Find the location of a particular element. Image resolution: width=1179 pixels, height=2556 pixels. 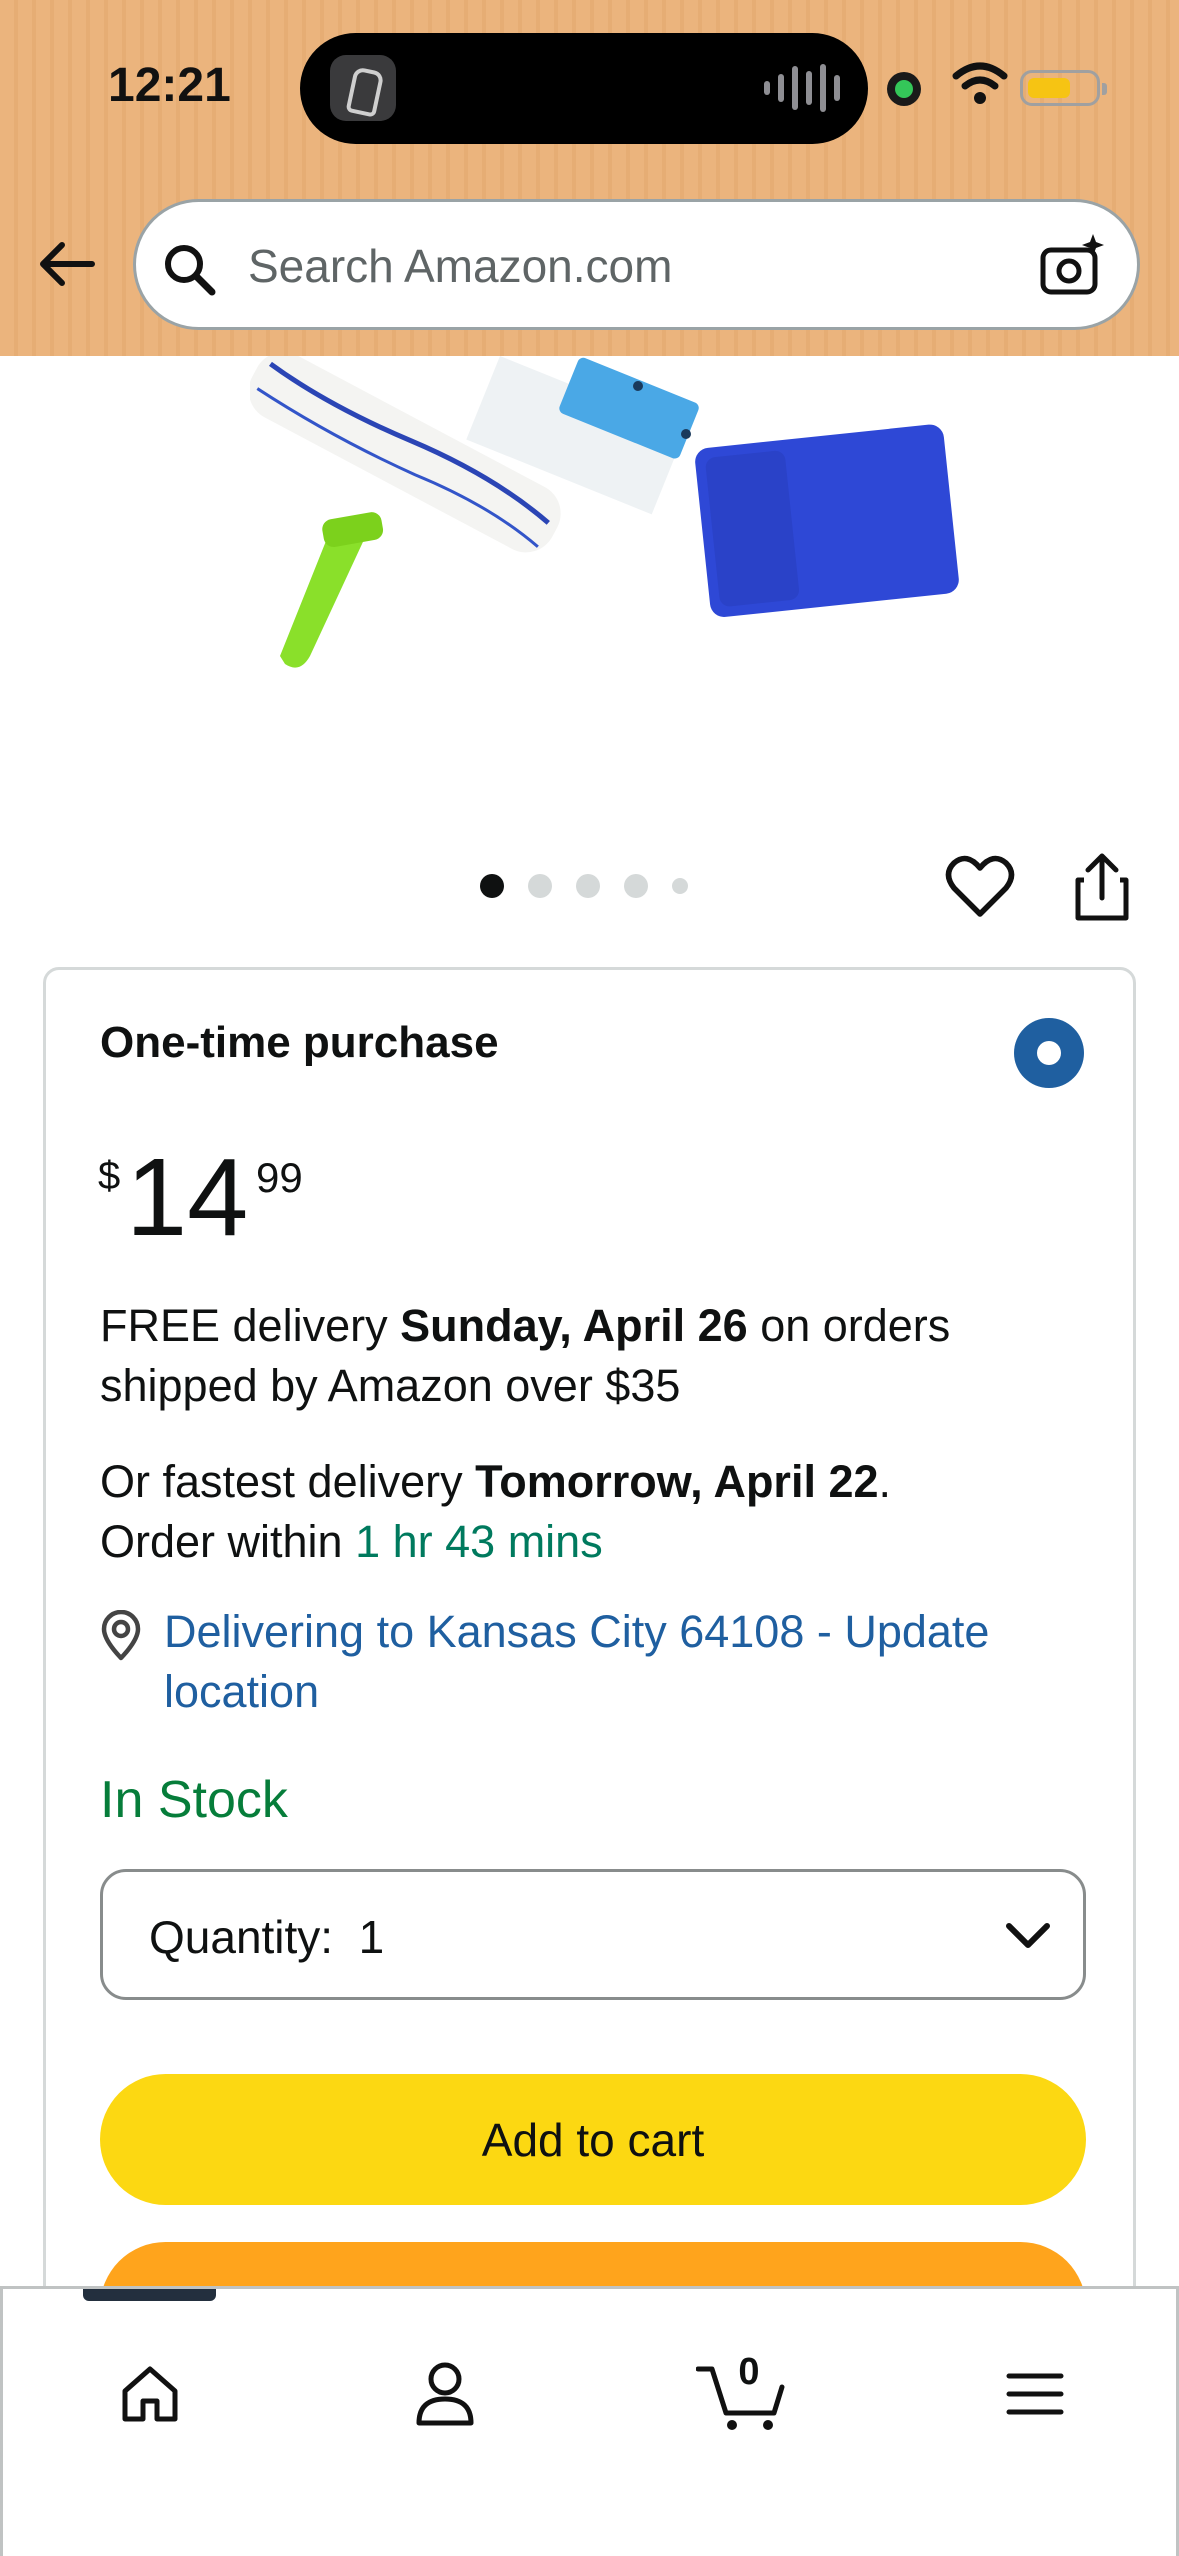

cart-count-badge: 0 is located at coordinates (749, 2372).